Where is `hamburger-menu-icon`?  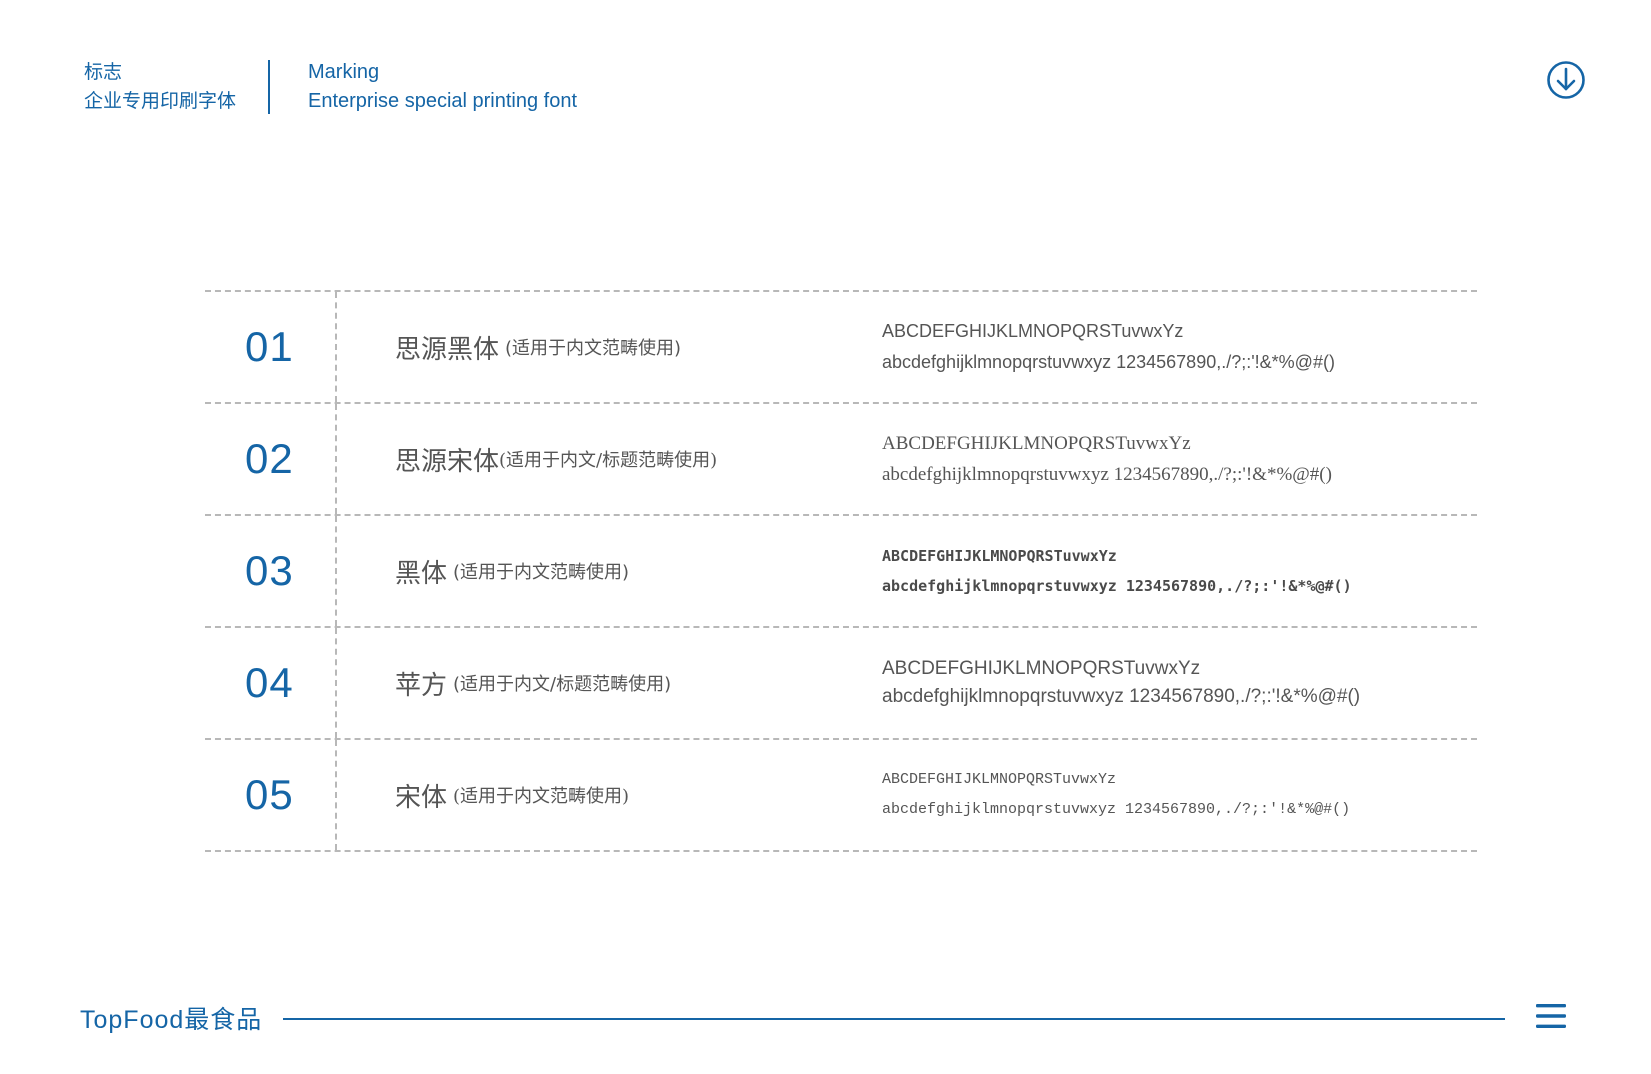 hamburger-menu-icon is located at coordinates (1551, 1016).